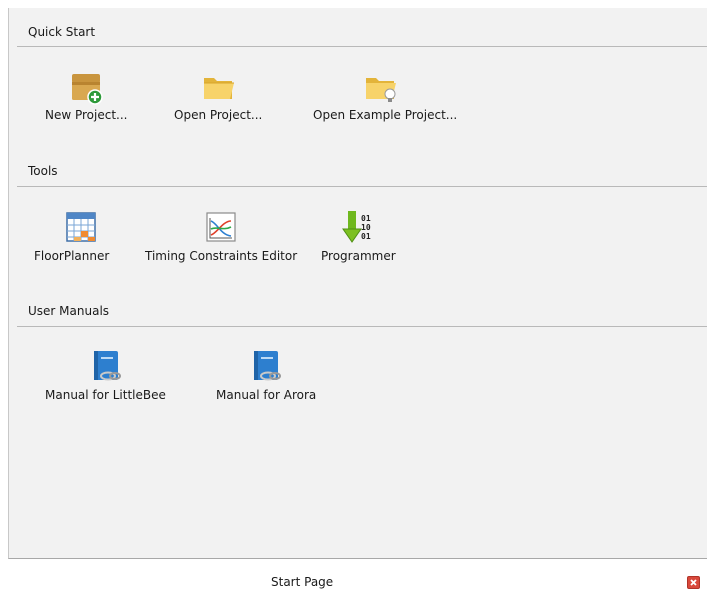  Describe the element at coordinates (381, 88) in the screenshot. I see `example-folder-icon` at that location.